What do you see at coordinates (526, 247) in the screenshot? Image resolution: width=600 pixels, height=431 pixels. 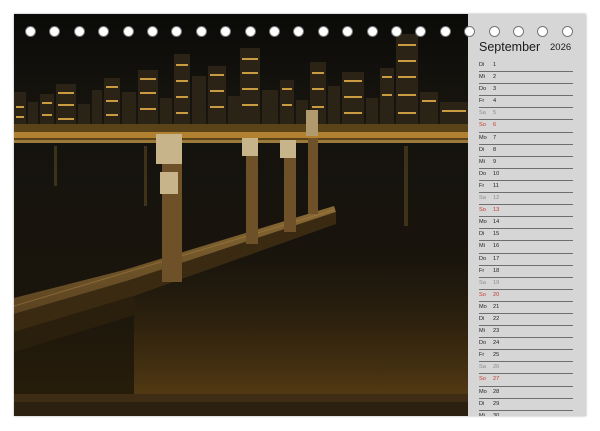 I see `day-row: Mi 16` at bounding box center [526, 247].